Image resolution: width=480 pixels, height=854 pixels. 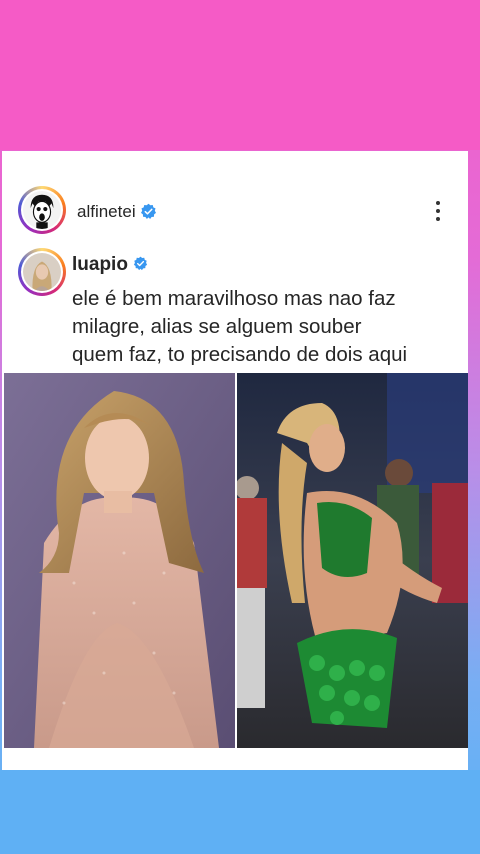 I want to click on more-options-icon, so click(x=438, y=211).